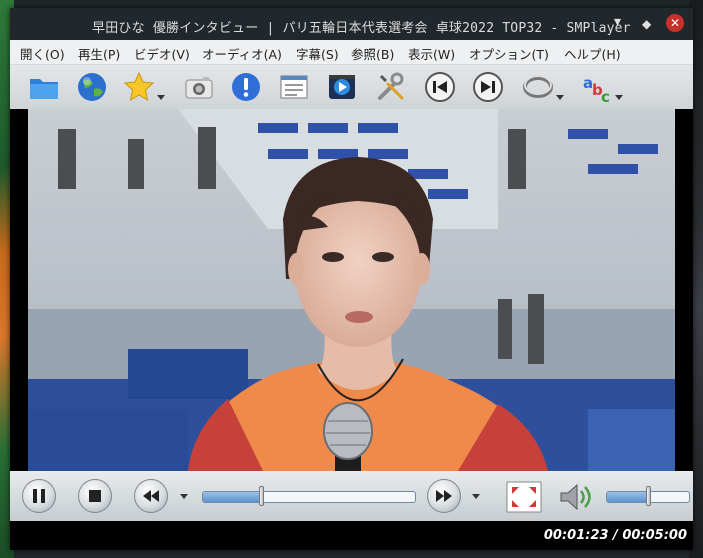 This screenshot has height=558, width=703. Describe the element at coordinates (92, 87) in the screenshot. I see `globe-icon` at that location.